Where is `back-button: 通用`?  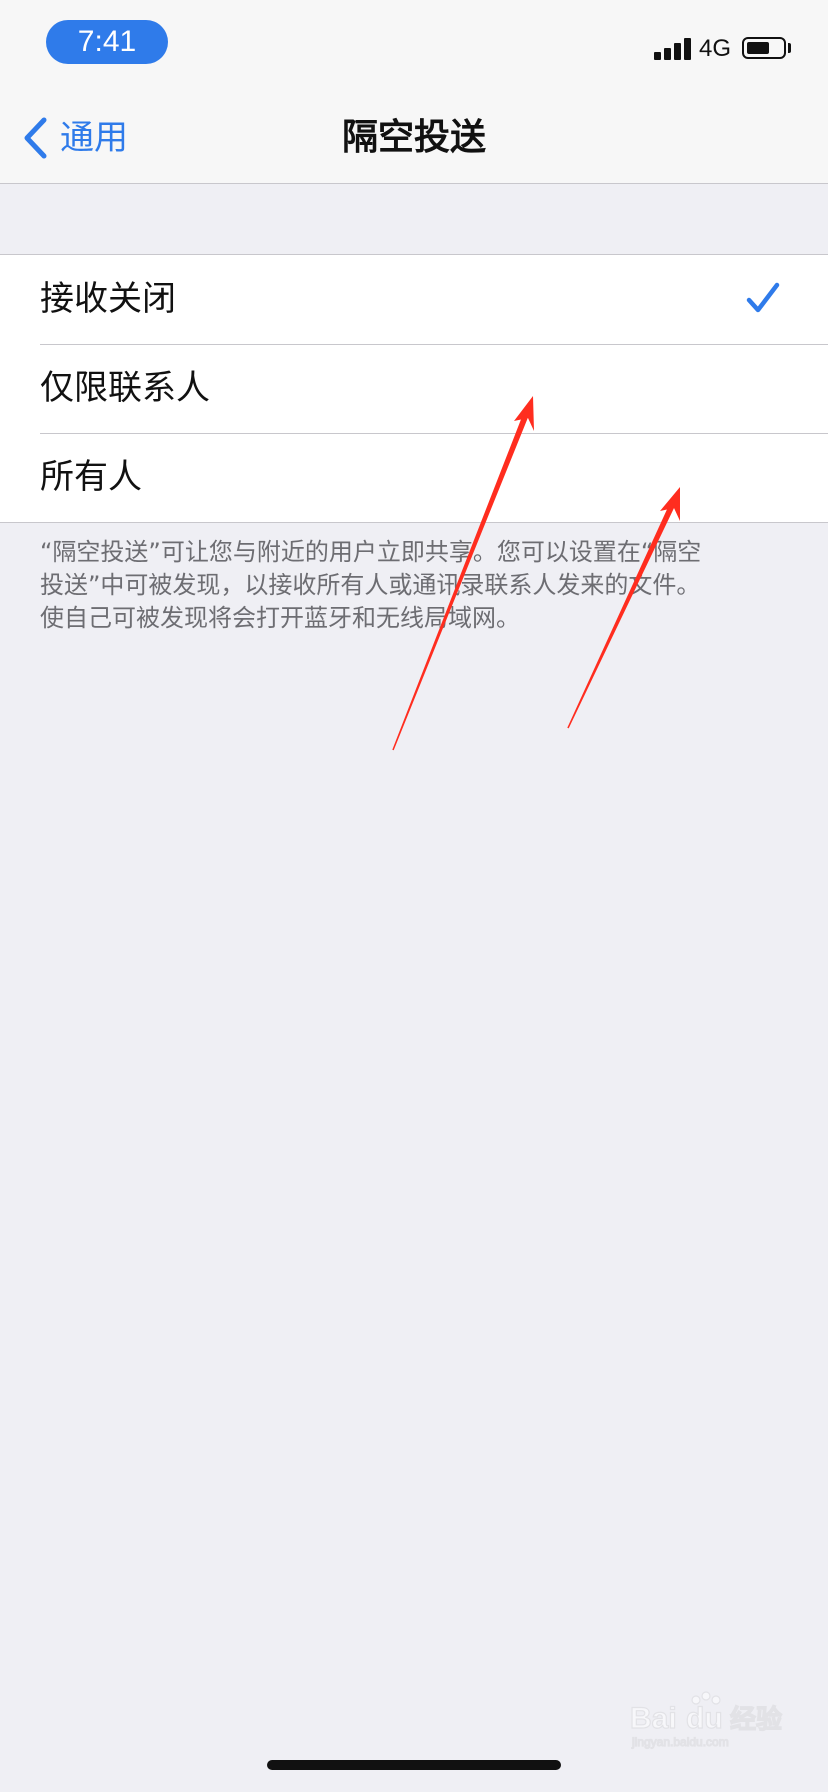 back-button: 通用 is located at coordinates (75, 138).